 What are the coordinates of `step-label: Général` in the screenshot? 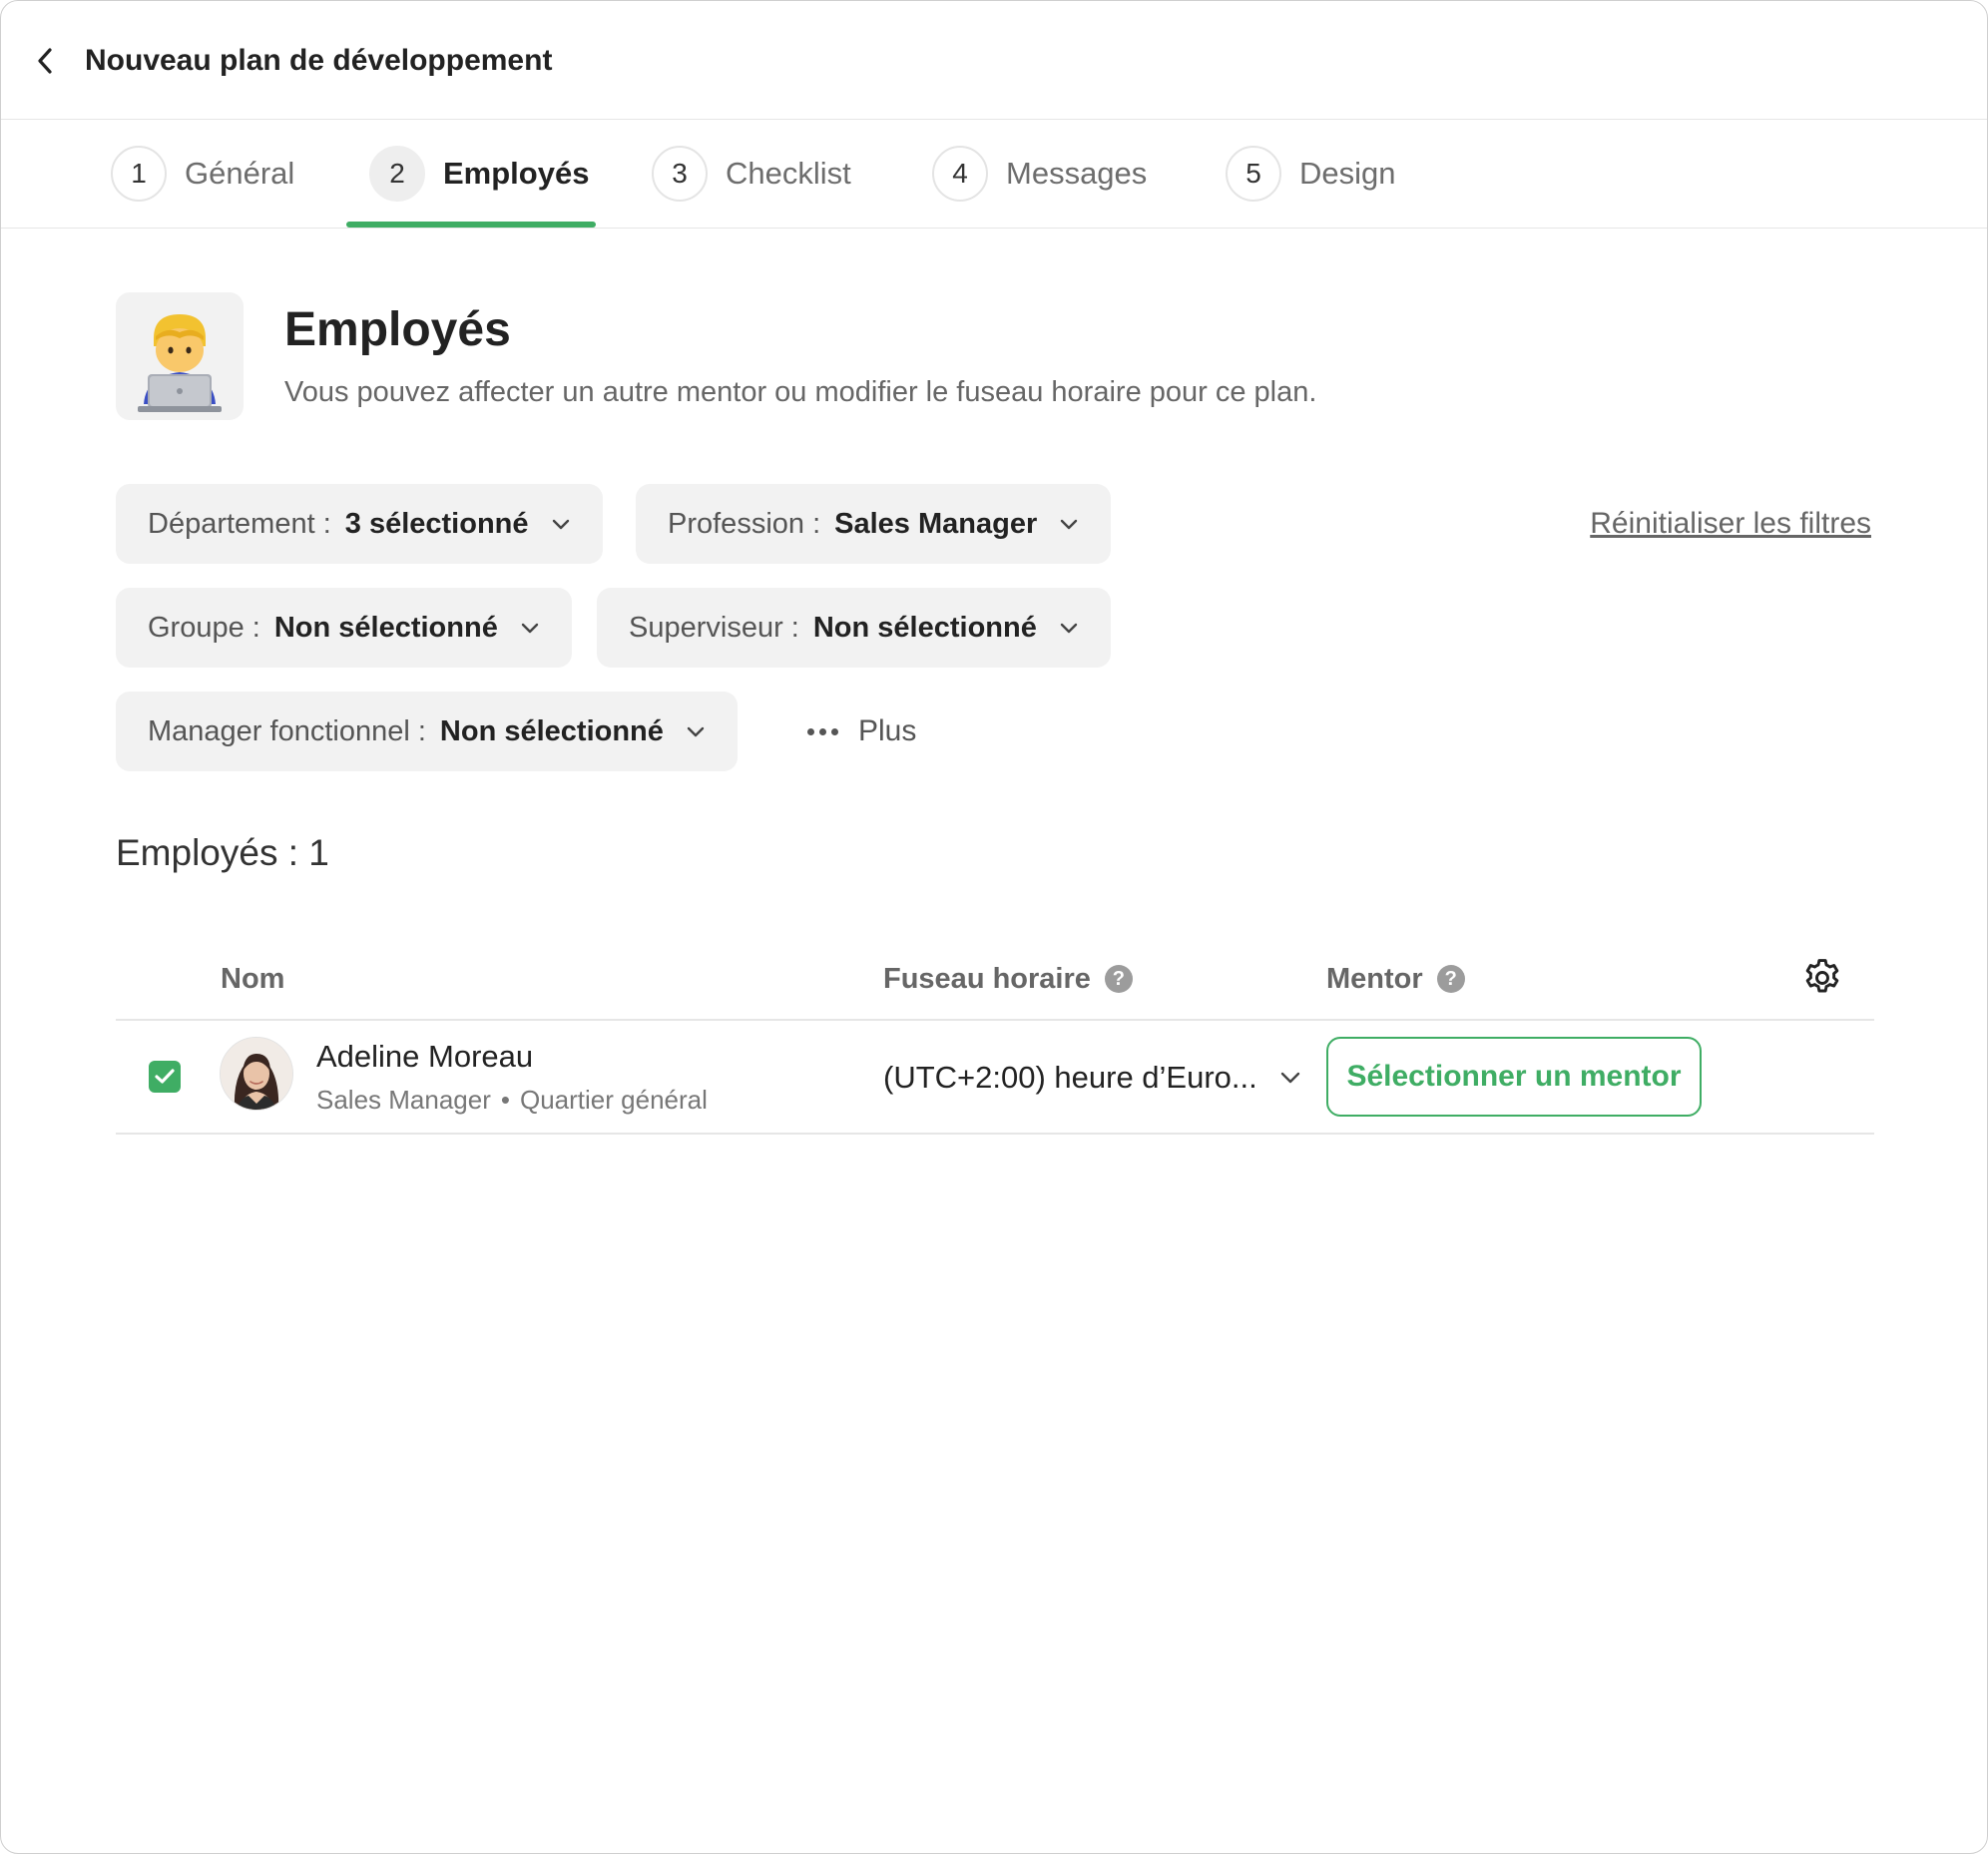 It's located at (240, 173).